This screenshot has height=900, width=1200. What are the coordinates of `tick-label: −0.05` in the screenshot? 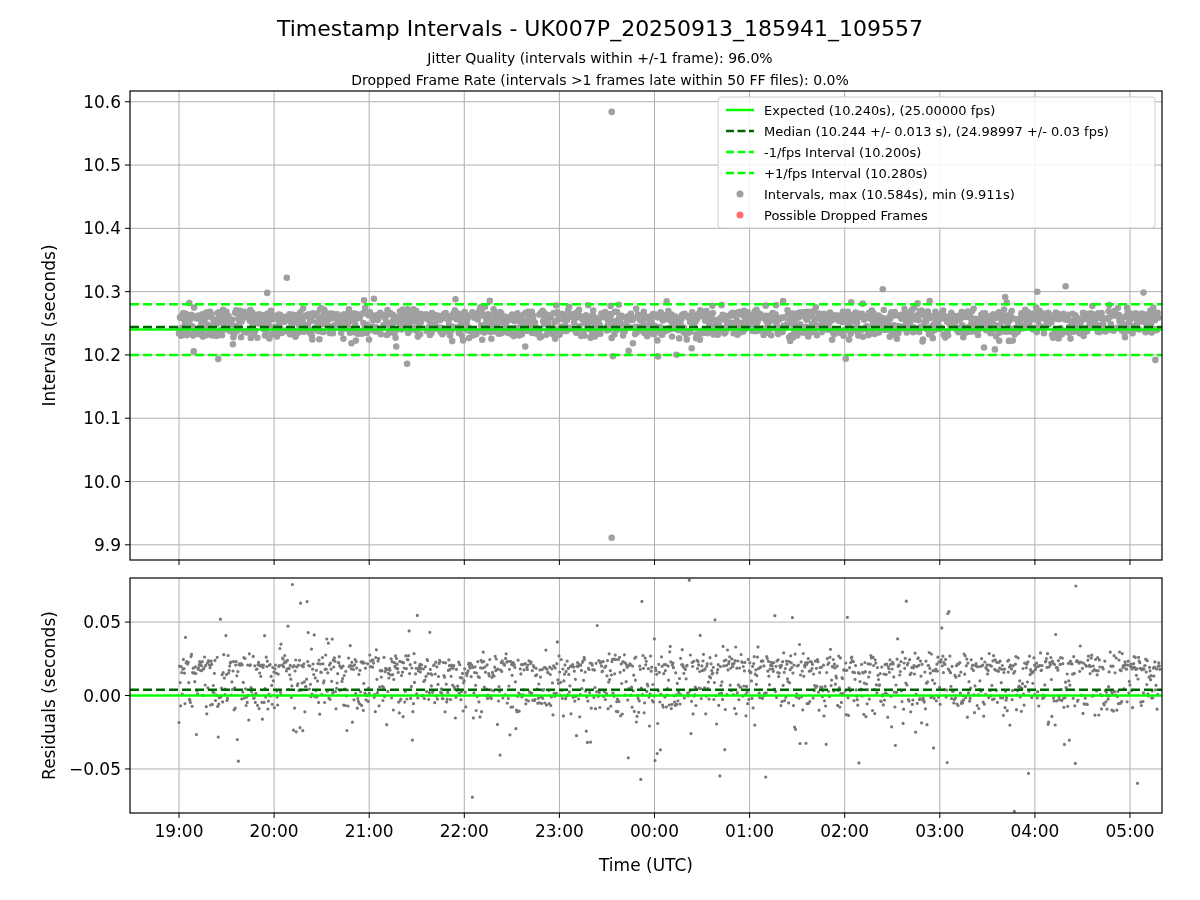 It's located at (94, 768).